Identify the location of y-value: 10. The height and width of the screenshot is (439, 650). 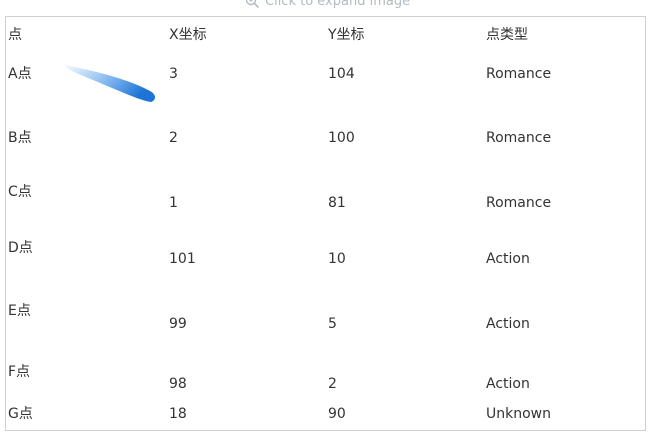
(337, 259).